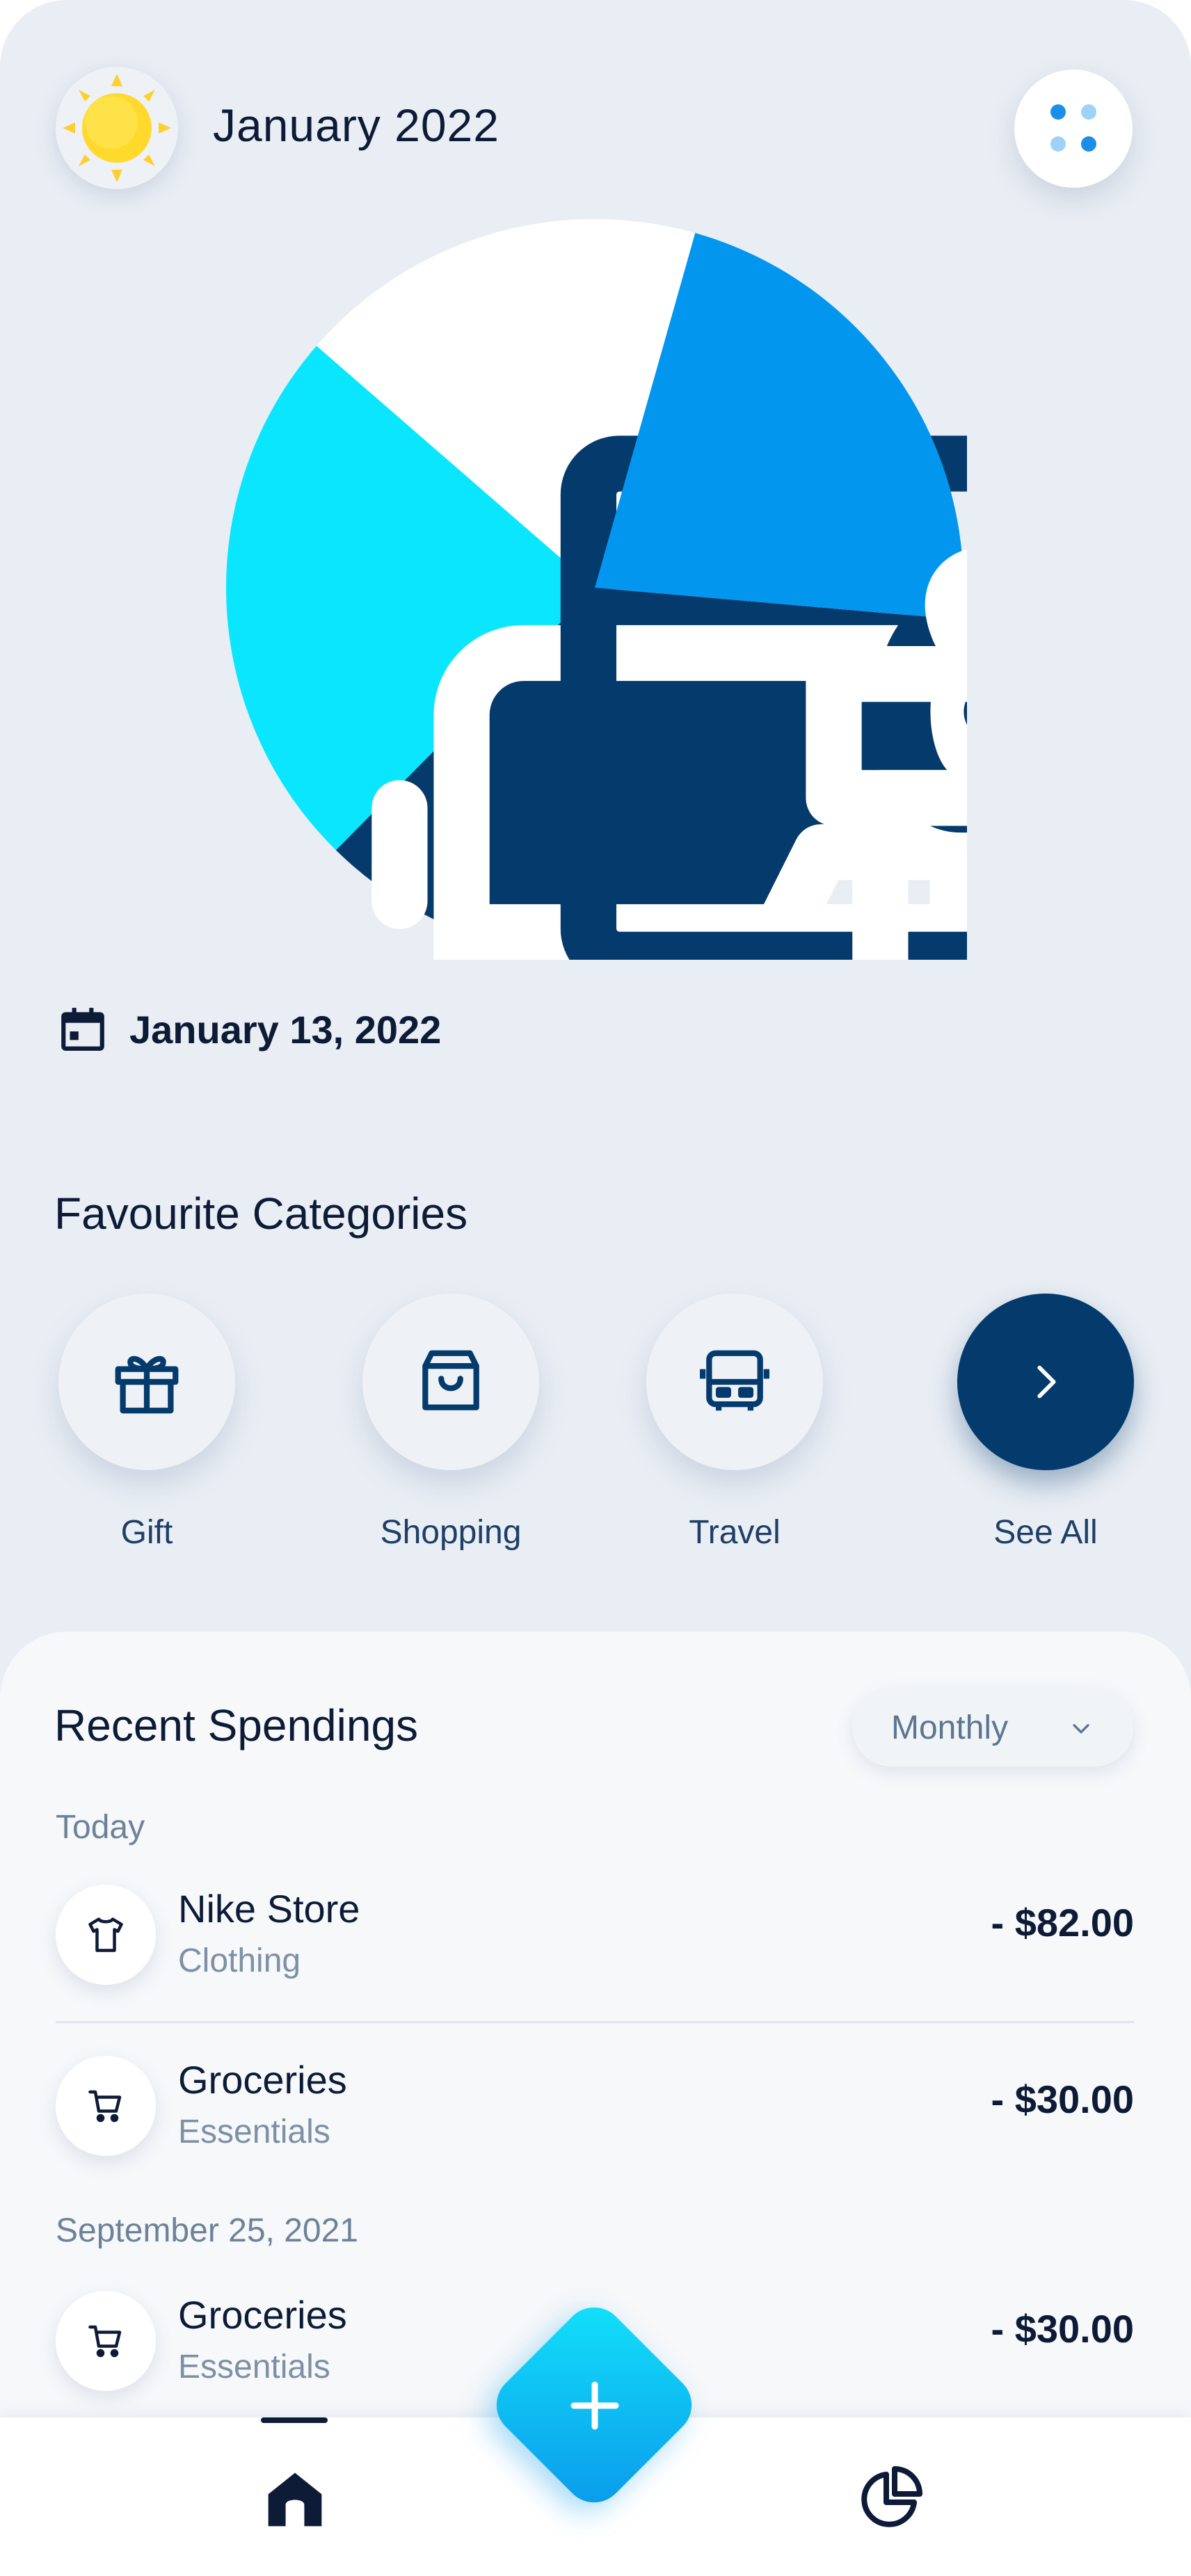 The image size is (1191, 2576). I want to click on category-label: See All, so click(1045, 1533).